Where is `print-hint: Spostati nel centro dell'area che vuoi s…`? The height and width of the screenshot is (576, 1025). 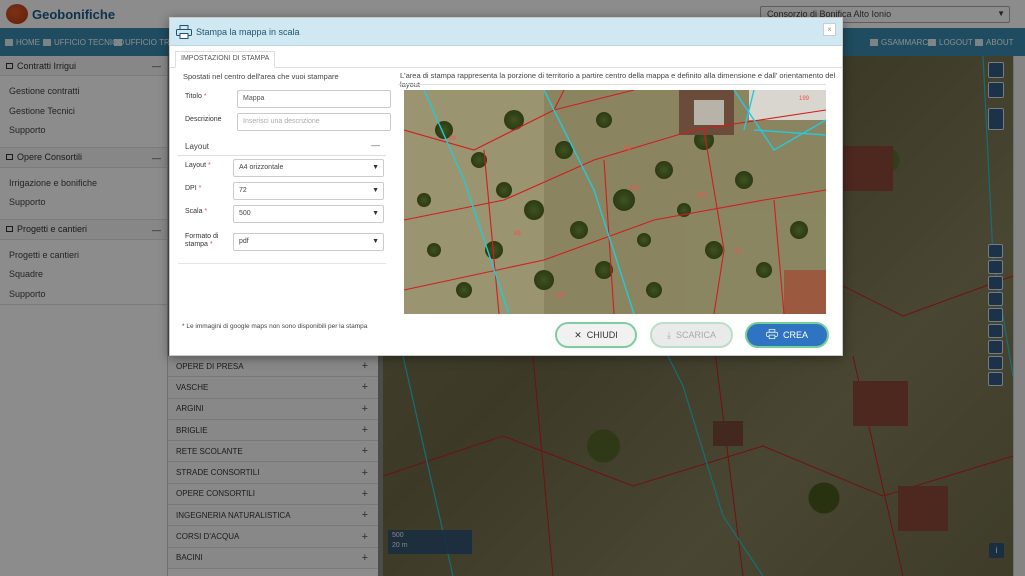 print-hint: Spostati nel centro dell'area che vuoi s… is located at coordinates (261, 76).